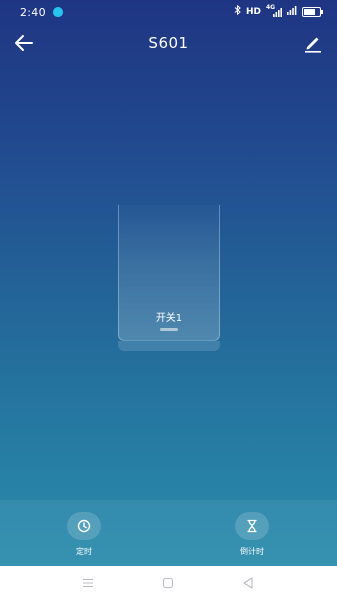  Describe the element at coordinates (169, 346) in the screenshot. I see `switch-card-shadow` at that location.